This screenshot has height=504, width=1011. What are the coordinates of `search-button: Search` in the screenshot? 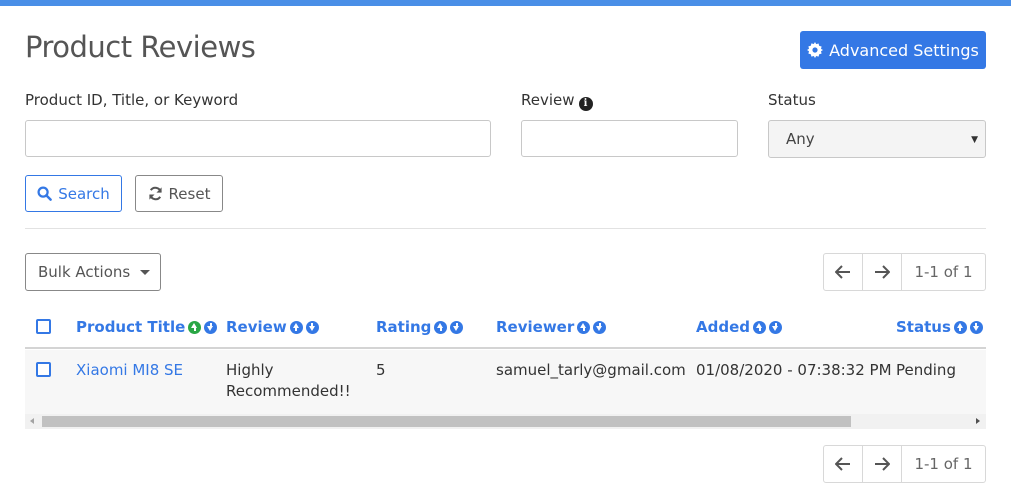 It's located at (73, 193).